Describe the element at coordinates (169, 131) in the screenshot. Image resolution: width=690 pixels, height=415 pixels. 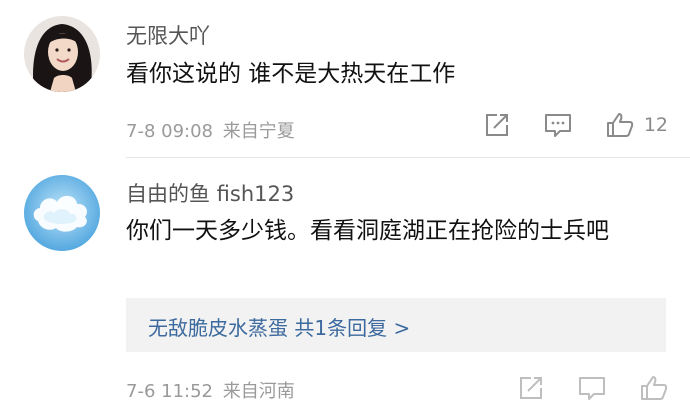
I see `comment-date: 7-8 09:08` at that location.